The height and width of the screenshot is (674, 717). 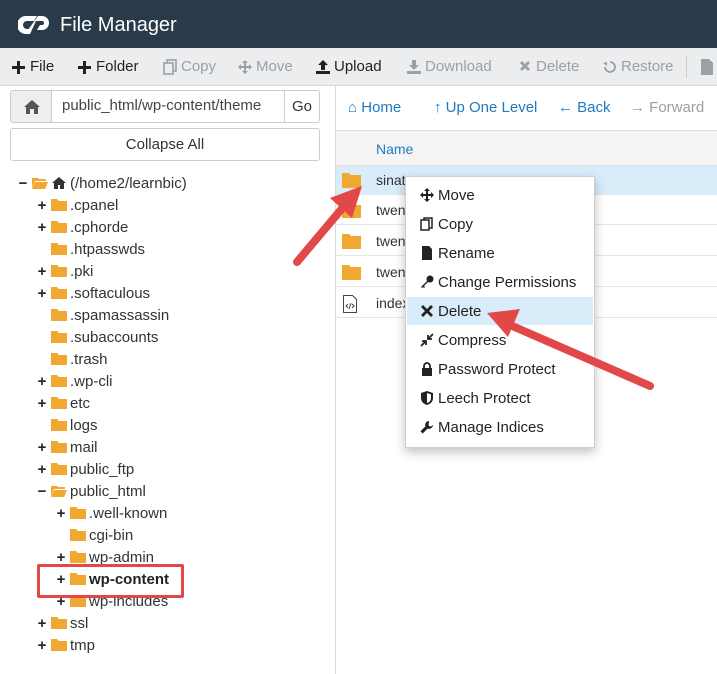 What do you see at coordinates (427, 369) in the screenshot?
I see `lock-icon` at bounding box center [427, 369].